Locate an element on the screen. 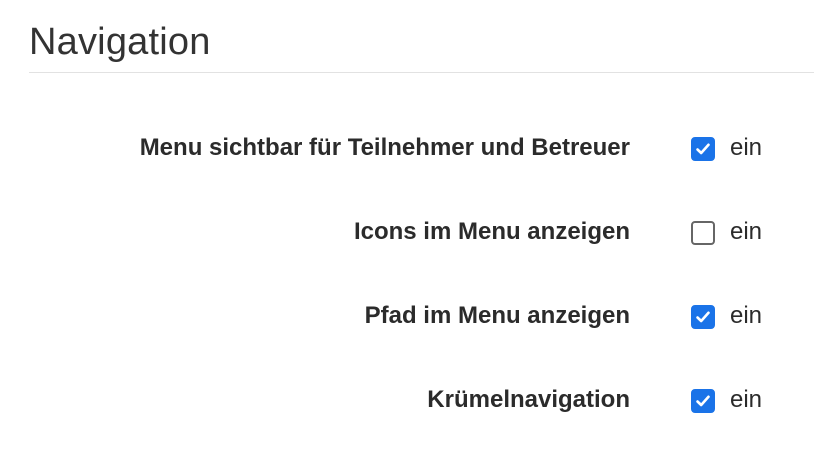  setting-row-icons-in-menu: Icons im Menu anzeigen ein is located at coordinates (407, 232).